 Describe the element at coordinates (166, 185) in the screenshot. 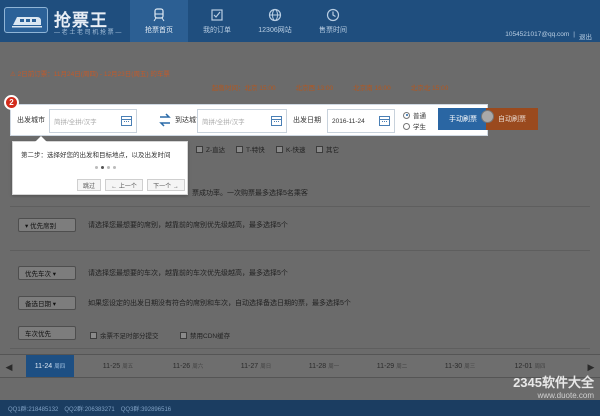

I see `guide-next-button: 下一个 →` at that location.